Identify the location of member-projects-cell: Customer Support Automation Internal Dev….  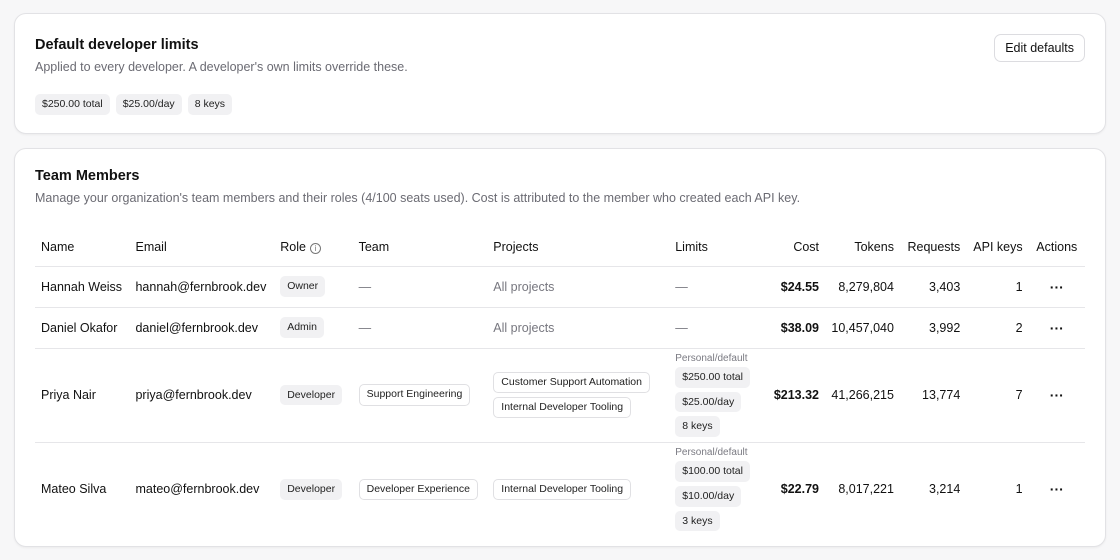
(578, 395).